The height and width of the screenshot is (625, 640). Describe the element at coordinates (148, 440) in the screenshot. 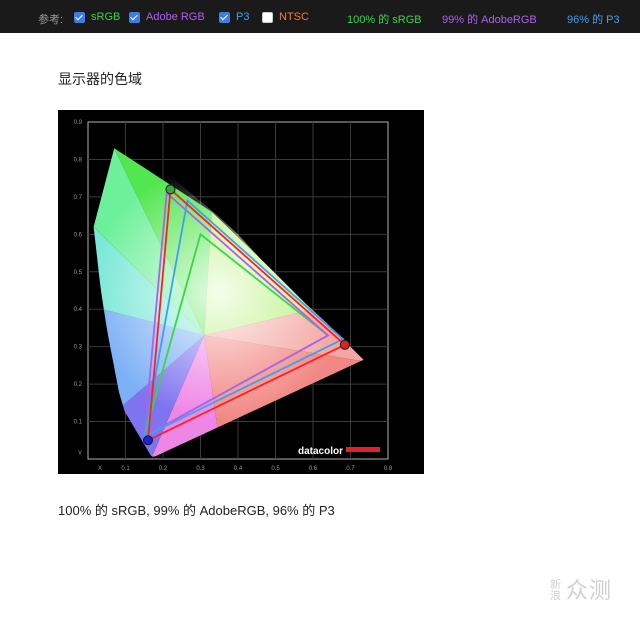

I see `primary-marker-blue` at that location.